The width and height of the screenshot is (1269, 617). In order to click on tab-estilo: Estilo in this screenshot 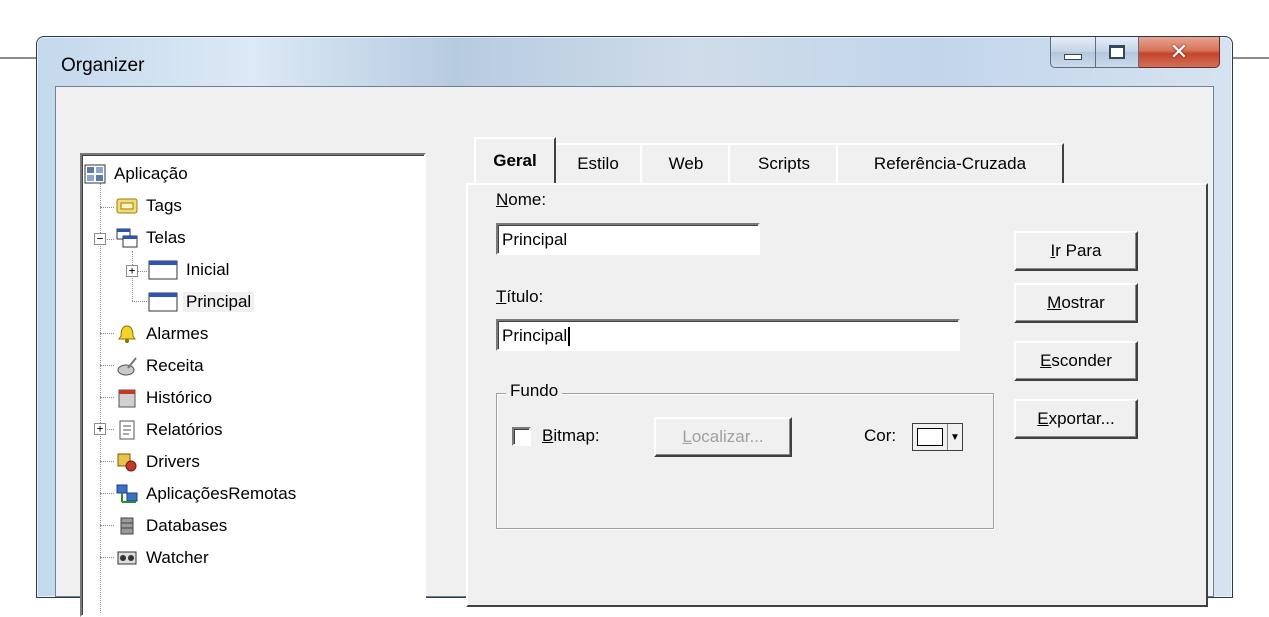, I will do `click(598, 164)`.